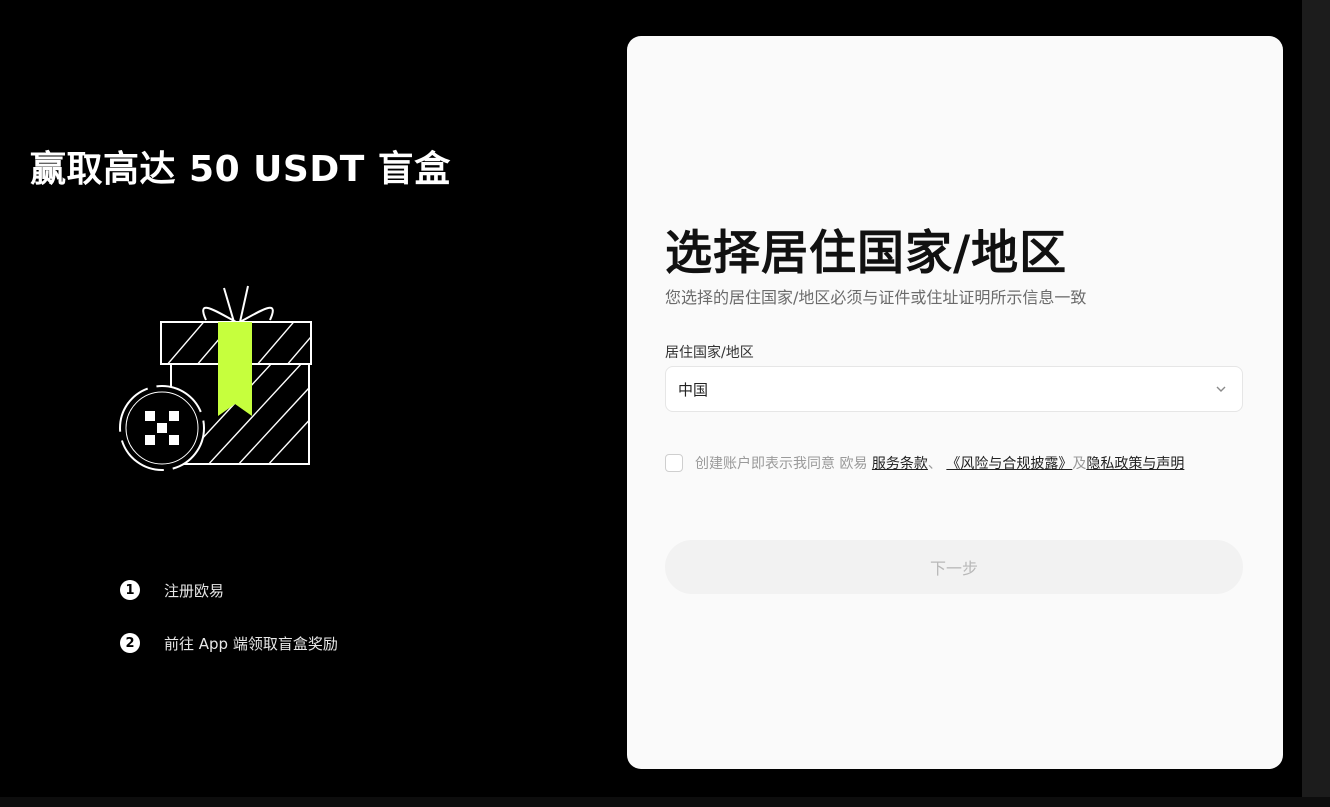 Image resolution: width=1330 pixels, height=807 pixels. What do you see at coordinates (781, 464) in the screenshot?
I see `agreement-prefix: 创建账户即表示我同意 欧易` at bounding box center [781, 464].